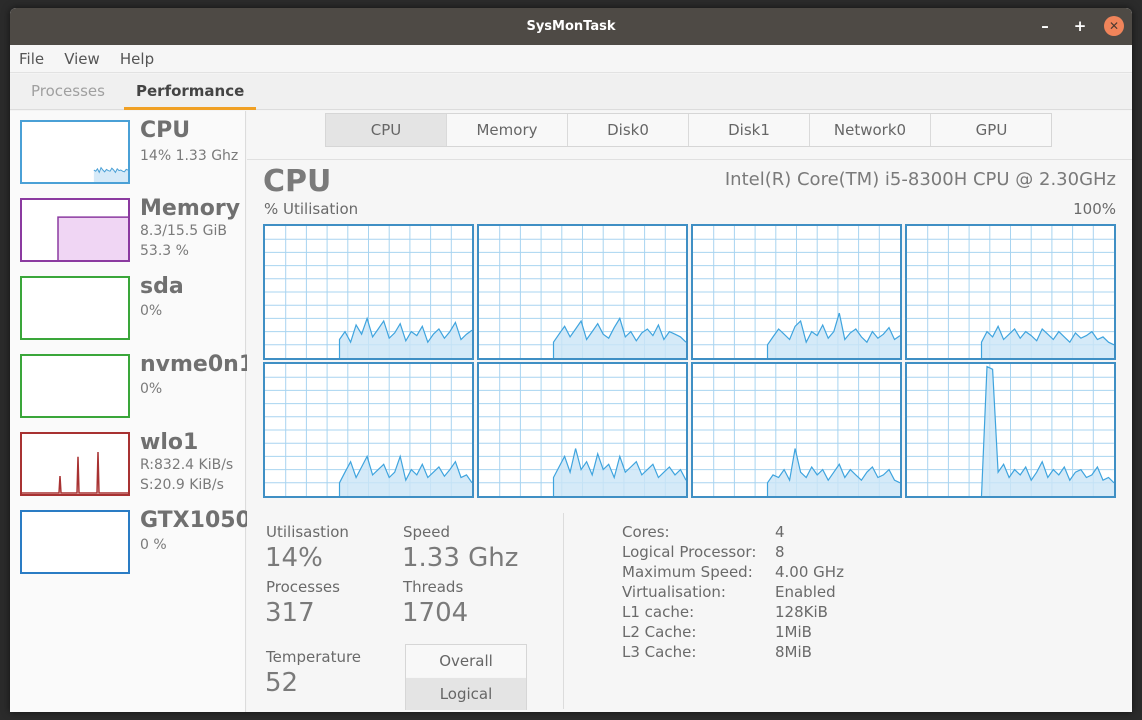  I want to click on page-title: CPU, so click(297, 181).